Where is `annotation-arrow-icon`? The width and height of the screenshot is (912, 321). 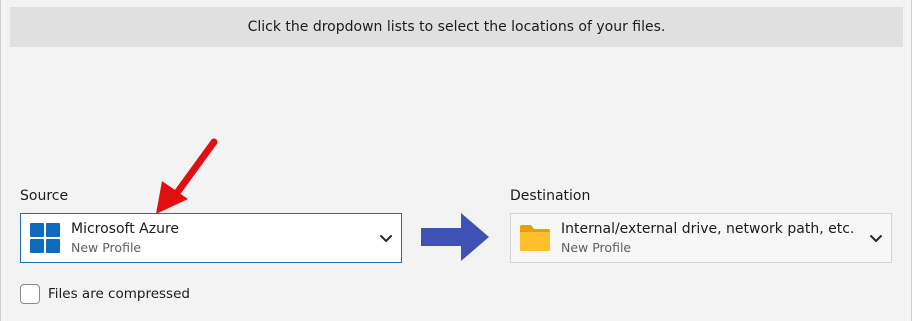
annotation-arrow-icon is located at coordinates (187, 176).